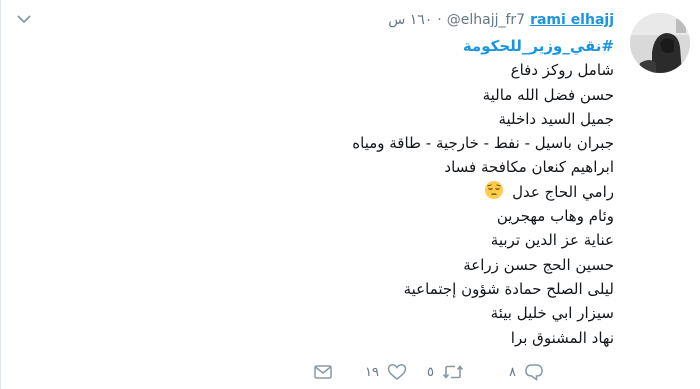  I want to click on tweet-line: جبران باسيل - نفط - خارجية - طاقة ومياه, so click(483, 143).